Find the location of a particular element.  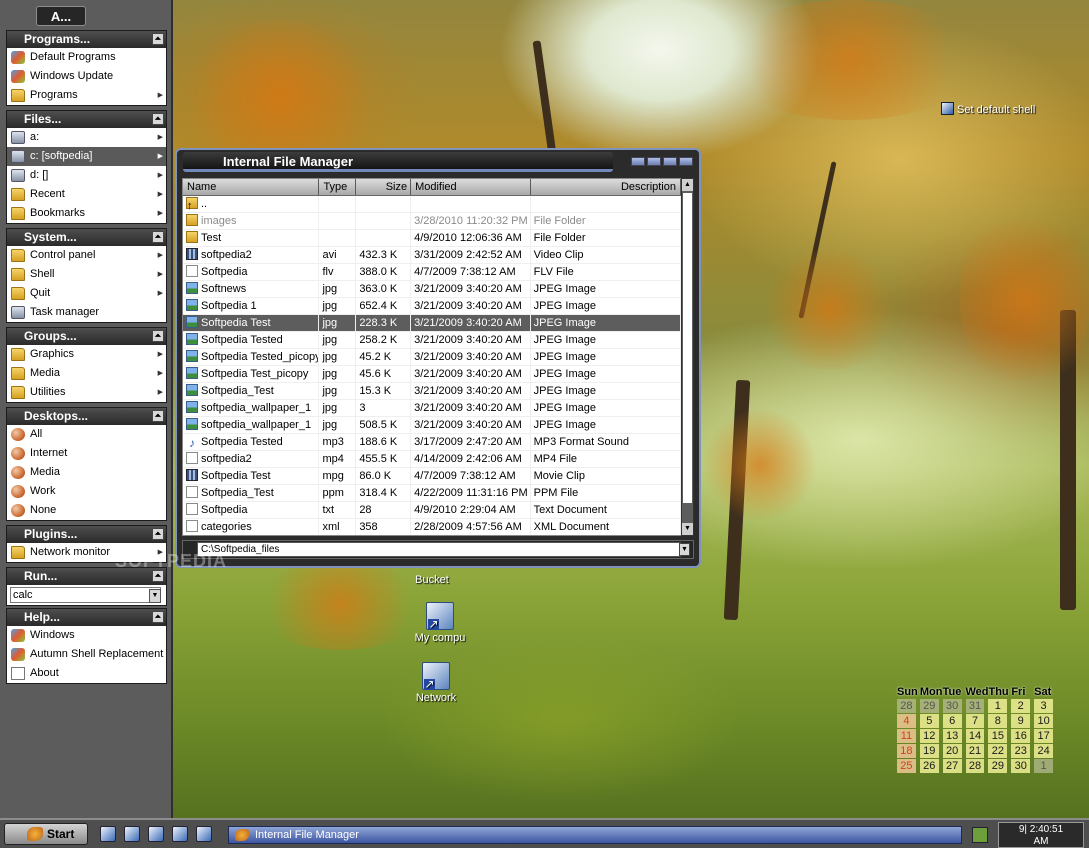

restore-button is located at coordinates (654, 161).